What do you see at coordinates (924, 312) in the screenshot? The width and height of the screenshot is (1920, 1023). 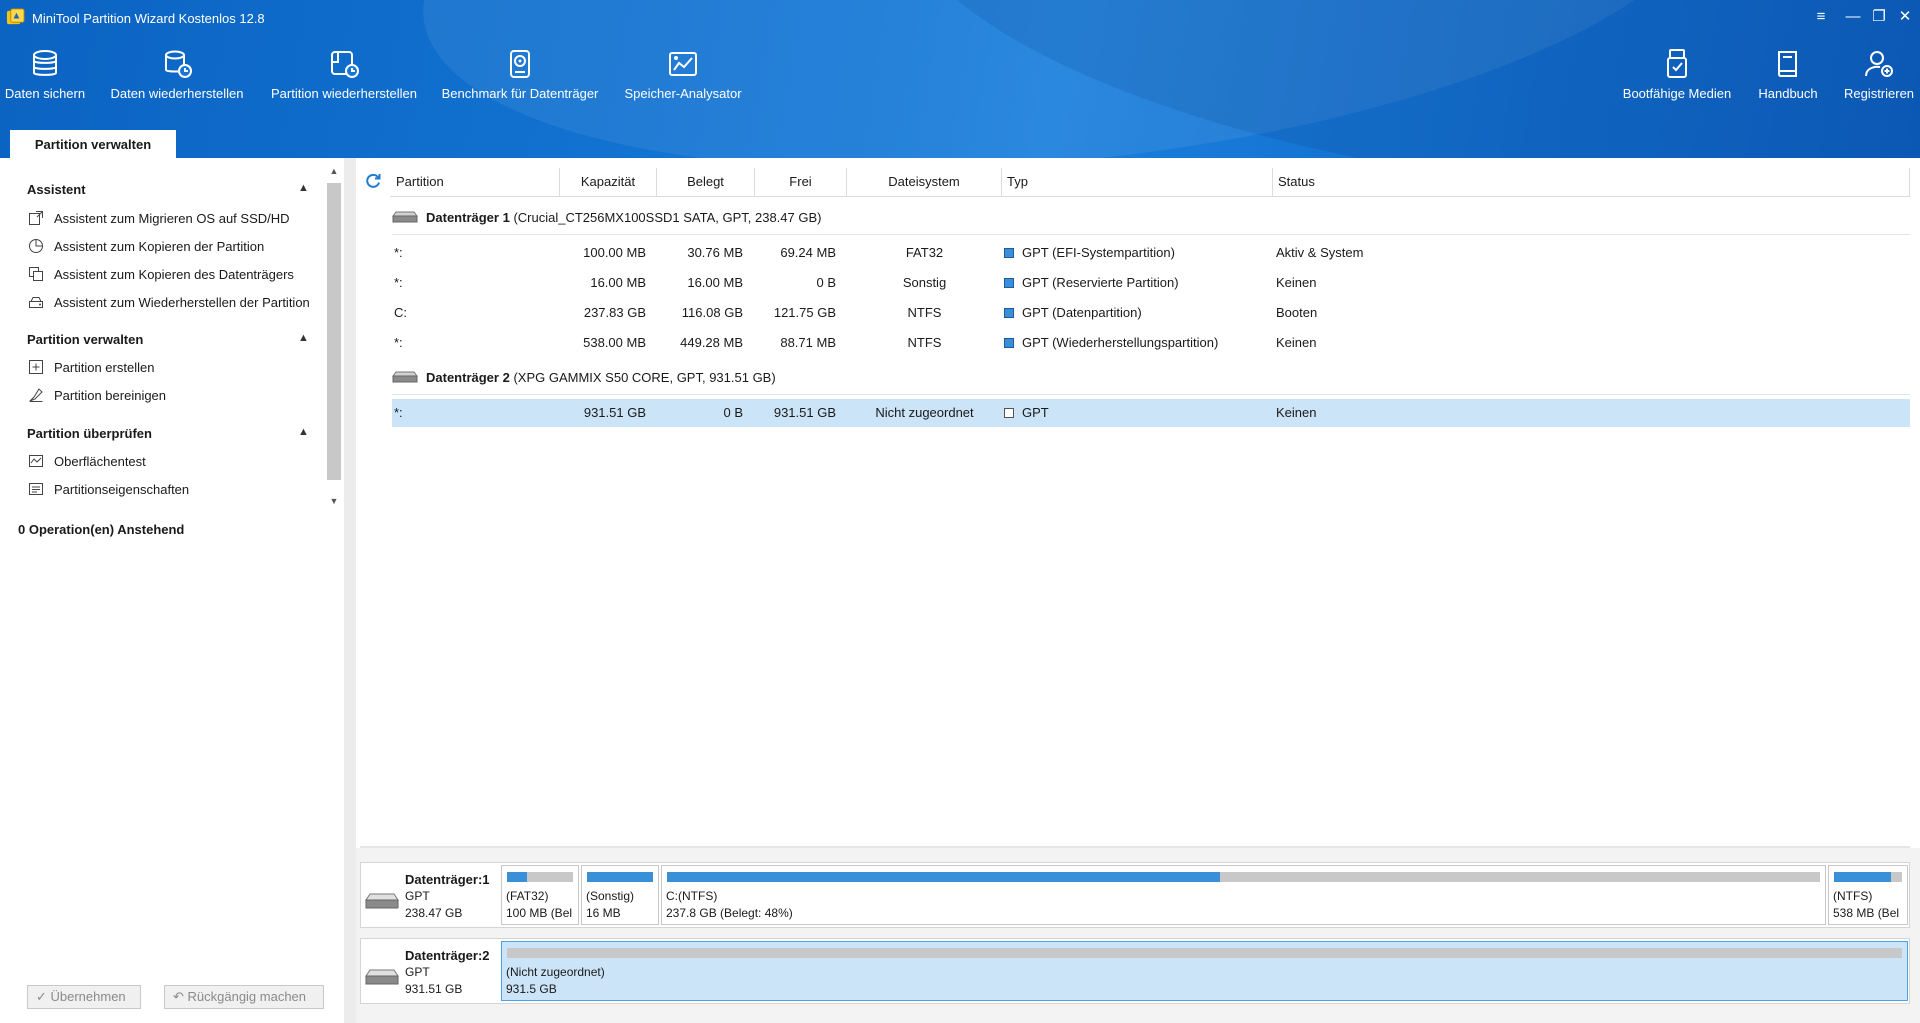 I see `cell-filesystem: NTFS` at bounding box center [924, 312].